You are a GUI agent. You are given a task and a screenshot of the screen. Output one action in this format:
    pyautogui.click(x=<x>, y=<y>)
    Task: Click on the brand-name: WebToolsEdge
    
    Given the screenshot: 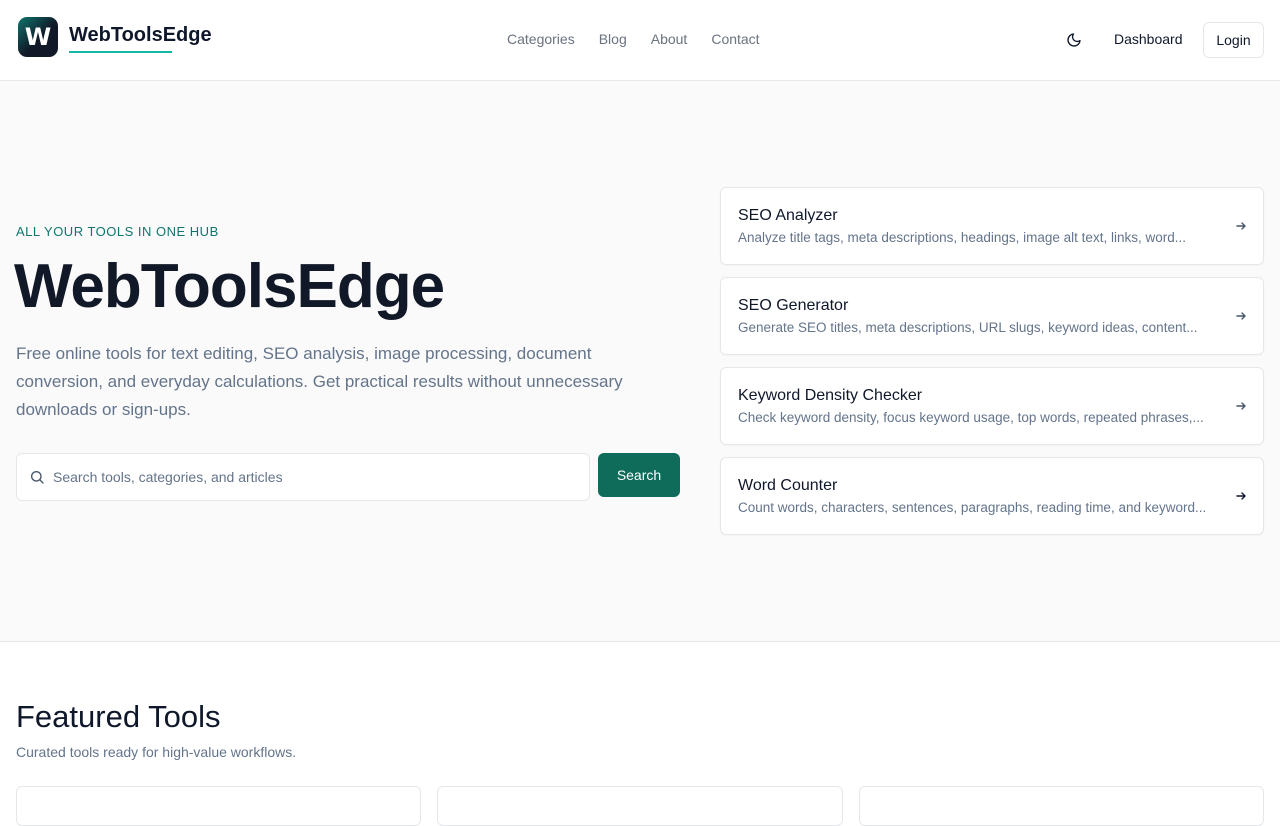 What is the action you would take?
    pyautogui.click(x=140, y=38)
    